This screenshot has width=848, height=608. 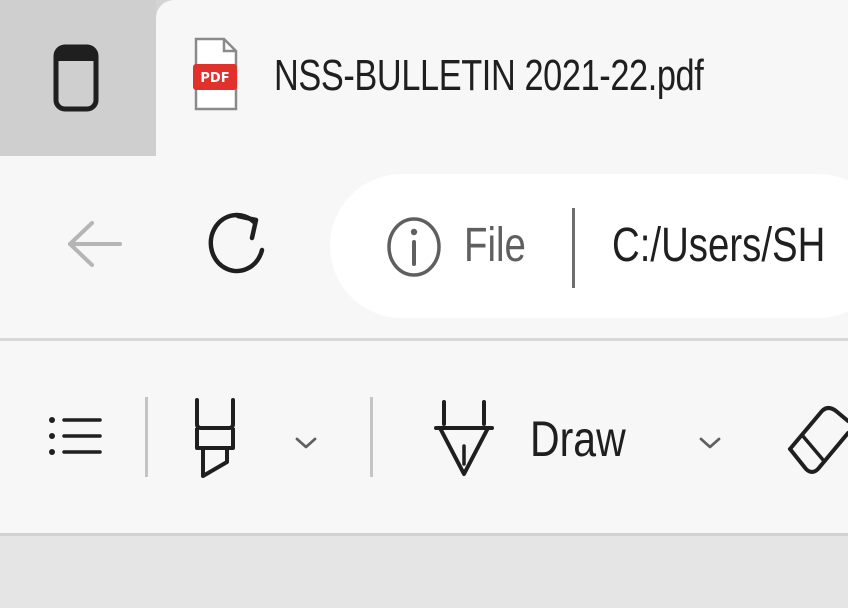 I want to click on pdf-viewer-canvas, so click(x=424, y=572).